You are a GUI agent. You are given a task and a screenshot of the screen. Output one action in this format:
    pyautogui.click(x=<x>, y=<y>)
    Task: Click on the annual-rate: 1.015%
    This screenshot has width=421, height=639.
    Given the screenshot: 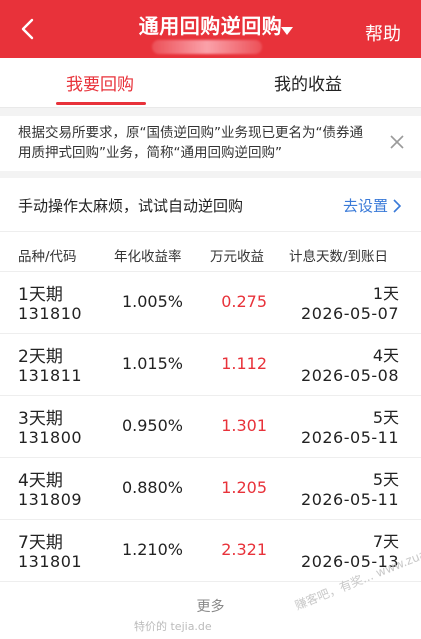 What is the action you would take?
    pyautogui.click(x=152, y=363)
    